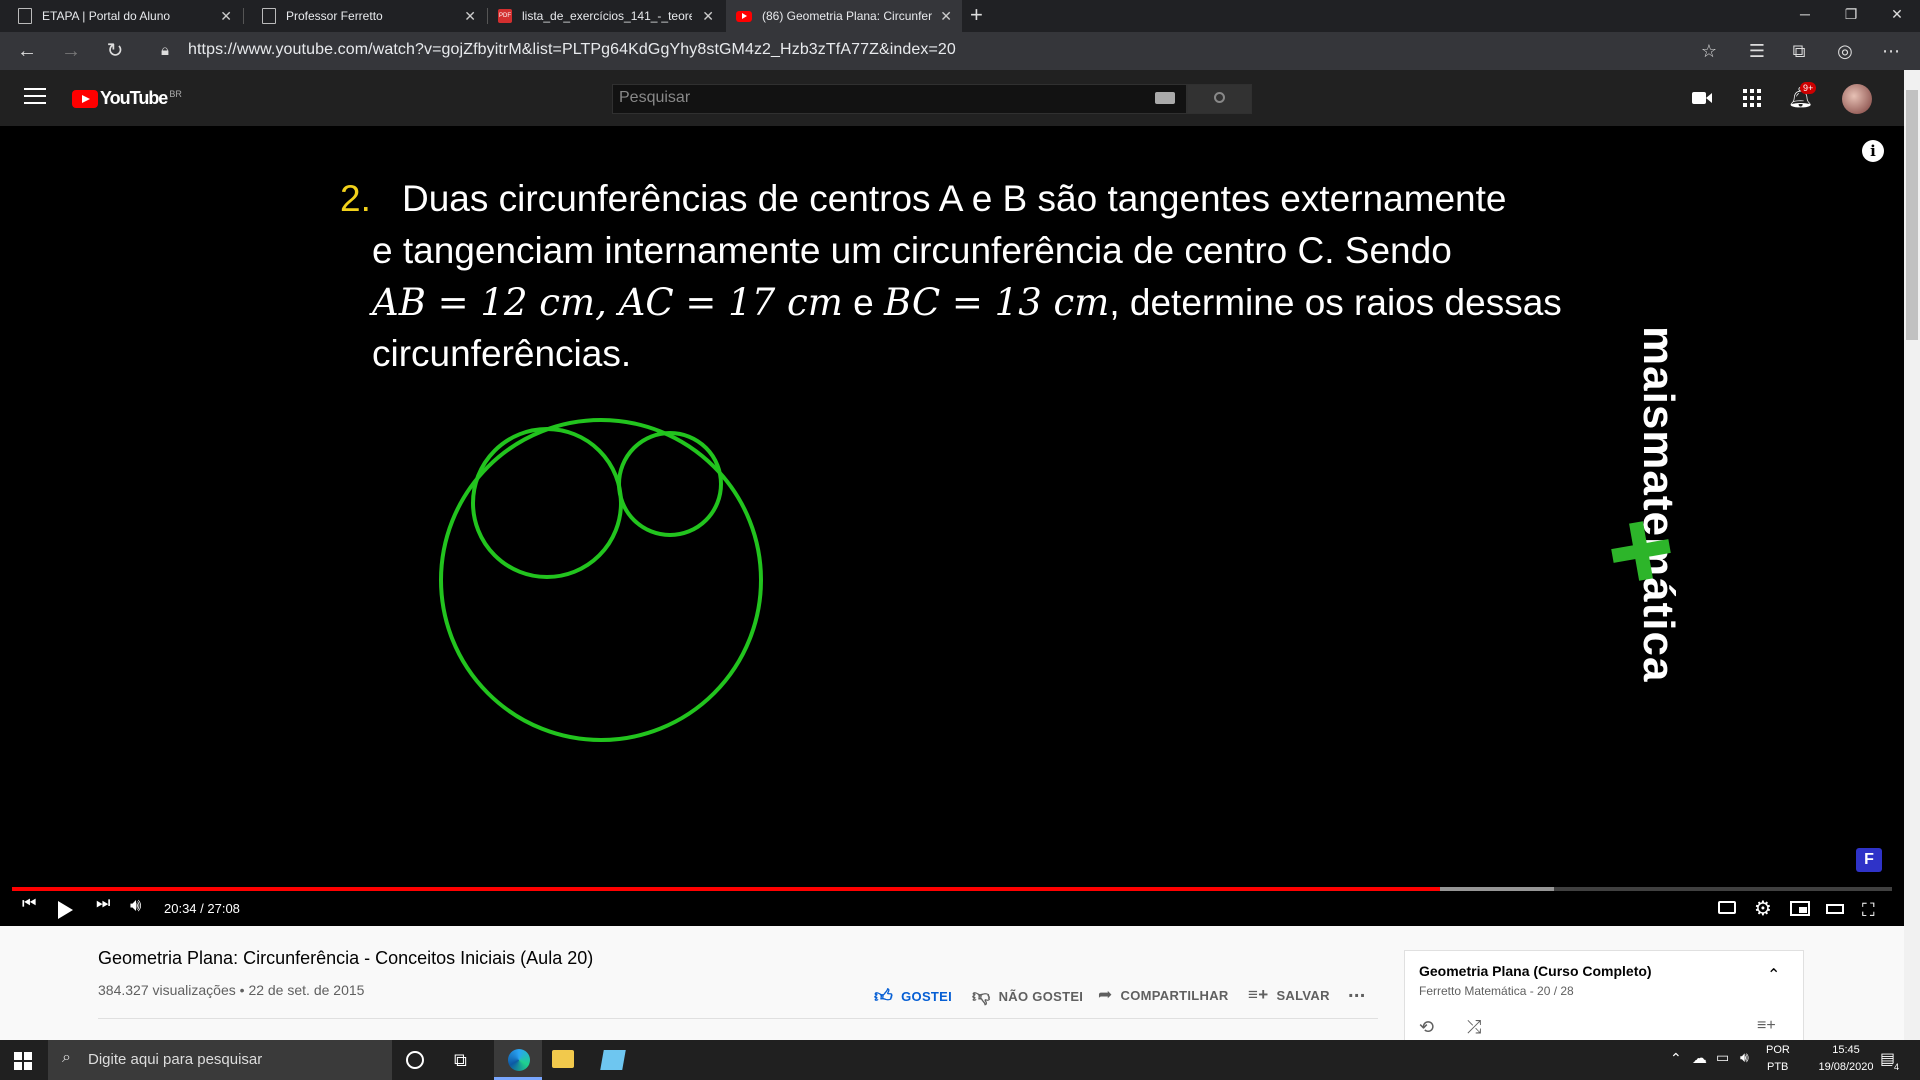 This screenshot has width=1920, height=1080. What do you see at coordinates (1535, 971) in the screenshot?
I see `playlist-title: Geometria Plana (Curso Completo)` at bounding box center [1535, 971].